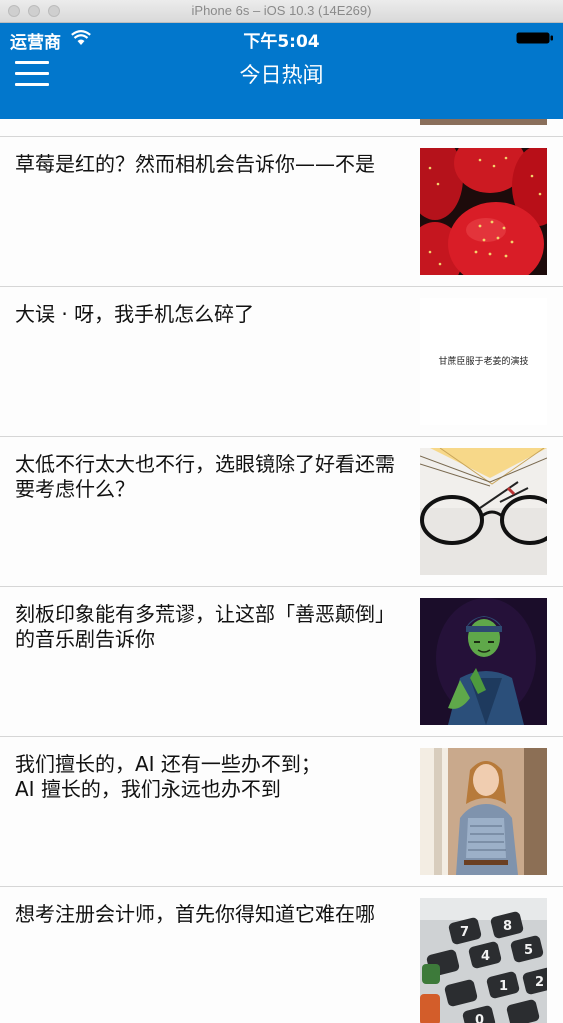 The width and height of the screenshot is (563, 1023). What do you see at coordinates (281, 955) in the screenshot?
I see `news-item: 想考注册会计师，首先你得知道它难在哪 7 8 4 5 1 2 0` at bounding box center [281, 955].